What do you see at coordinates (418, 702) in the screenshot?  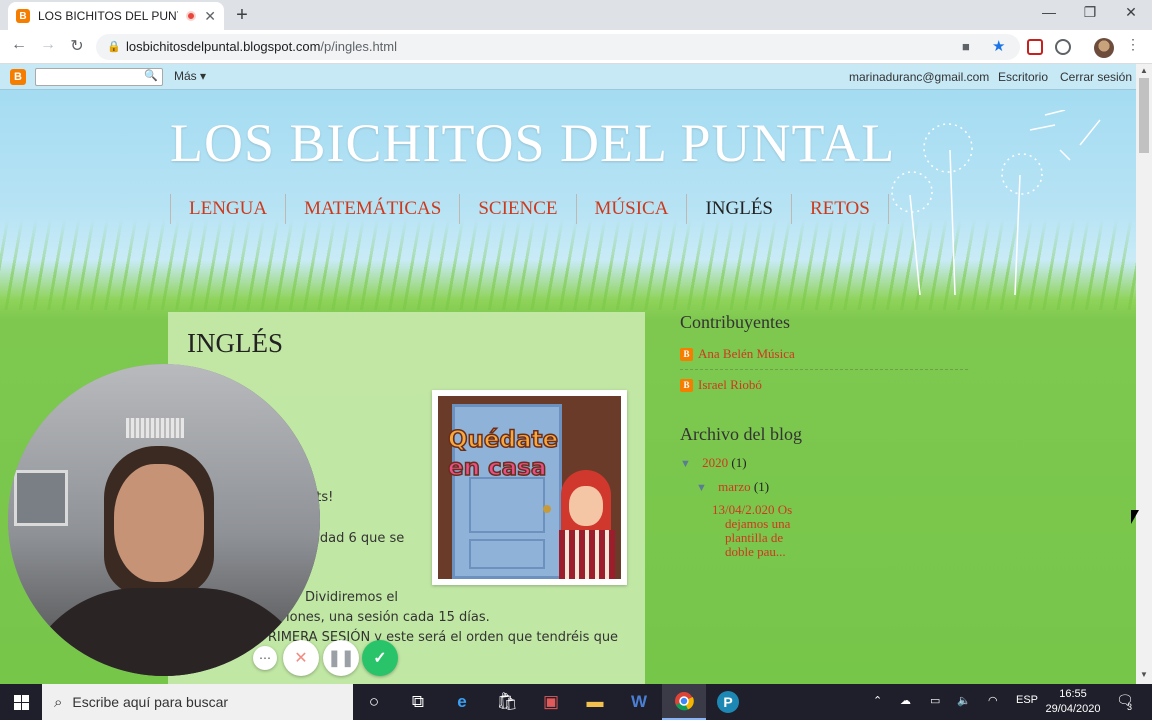 I see `task-view-icon: ⧉` at bounding box center [418, 702].